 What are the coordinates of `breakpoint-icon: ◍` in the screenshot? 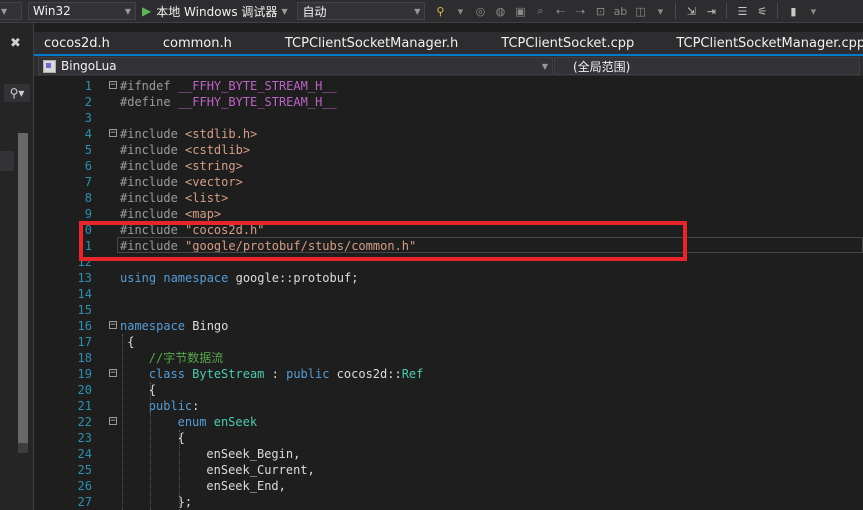 It's located at (500, 11).